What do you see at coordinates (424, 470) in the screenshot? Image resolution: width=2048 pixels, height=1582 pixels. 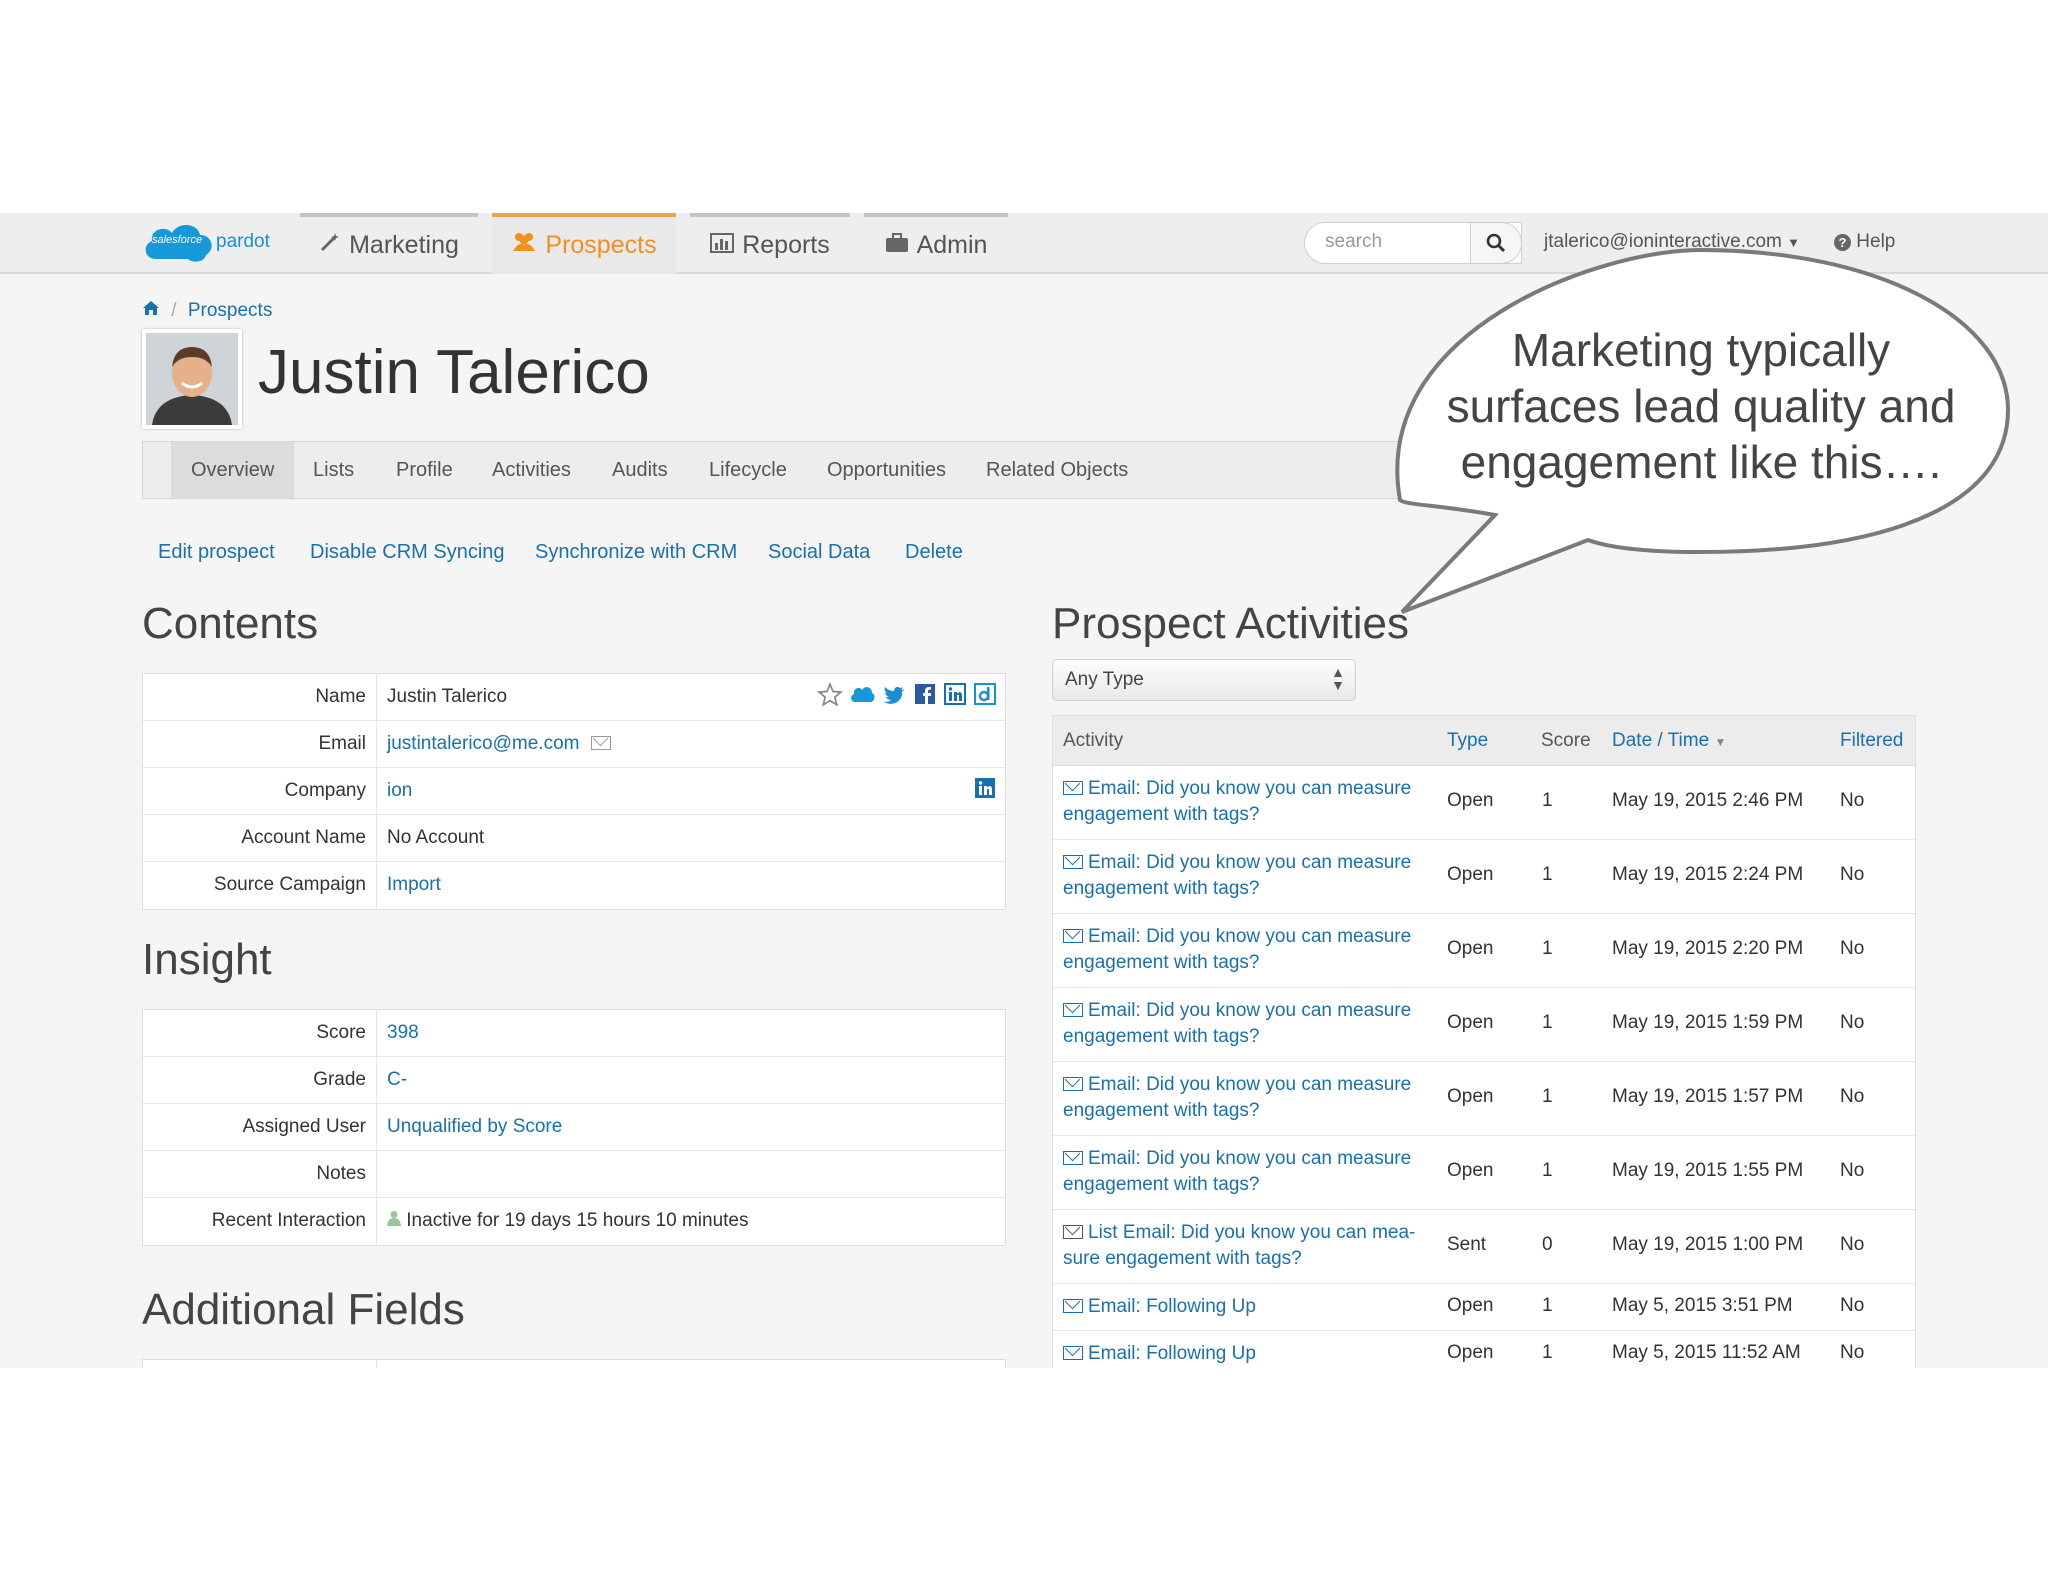 I see `tab-profile: Profile` at bounding box center [424, 470].